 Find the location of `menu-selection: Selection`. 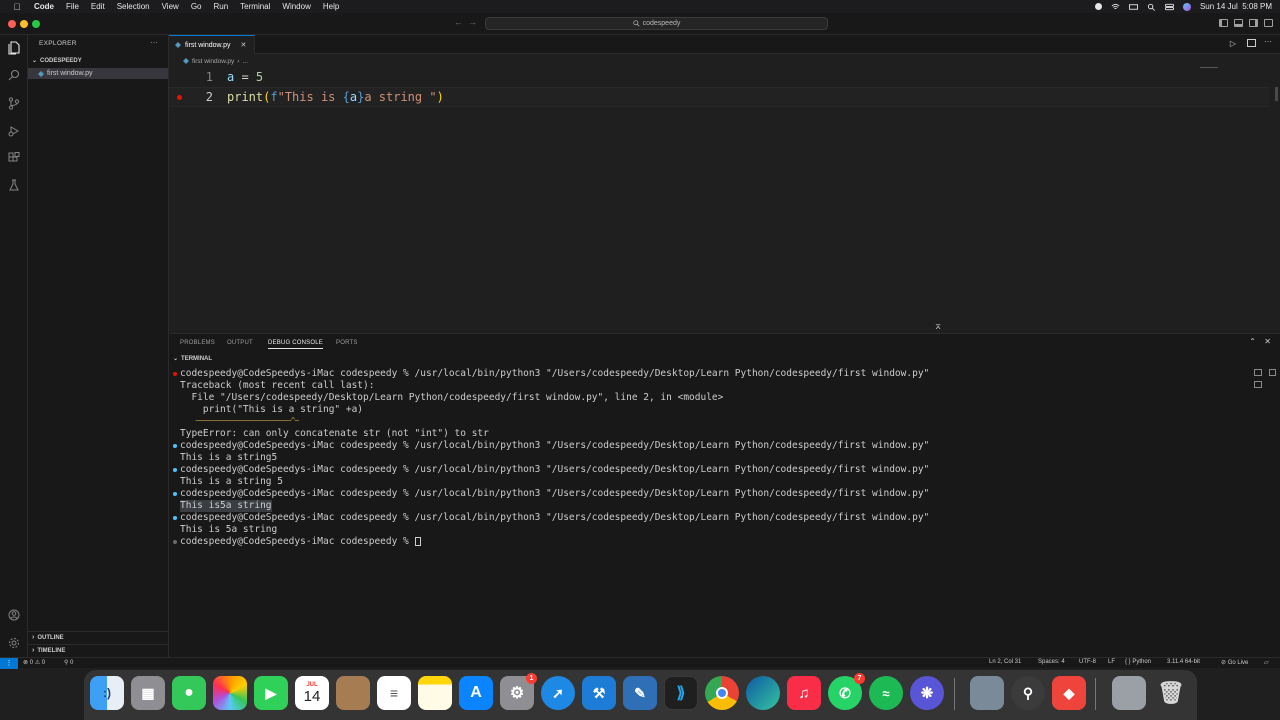

menu-selection: Selection is located at coordinates (133, 6).